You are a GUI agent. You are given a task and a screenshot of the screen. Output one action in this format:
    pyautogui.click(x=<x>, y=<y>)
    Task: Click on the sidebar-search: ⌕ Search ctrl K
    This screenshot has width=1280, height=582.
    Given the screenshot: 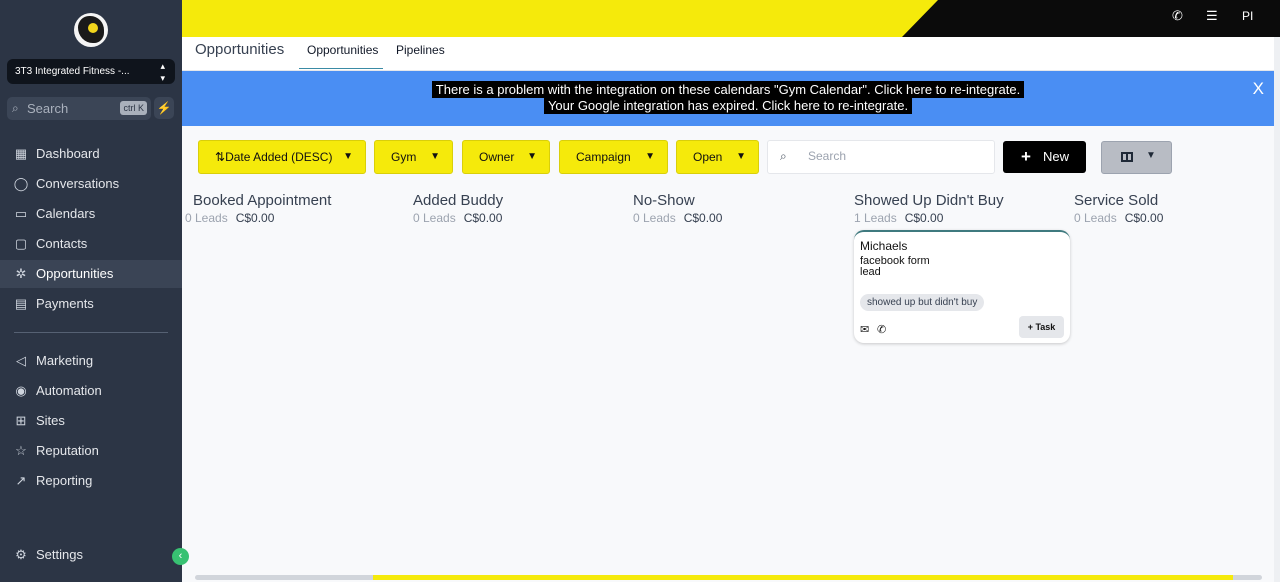 What is the action you would take?
    pyautogui.click(x=79, y=108)
    